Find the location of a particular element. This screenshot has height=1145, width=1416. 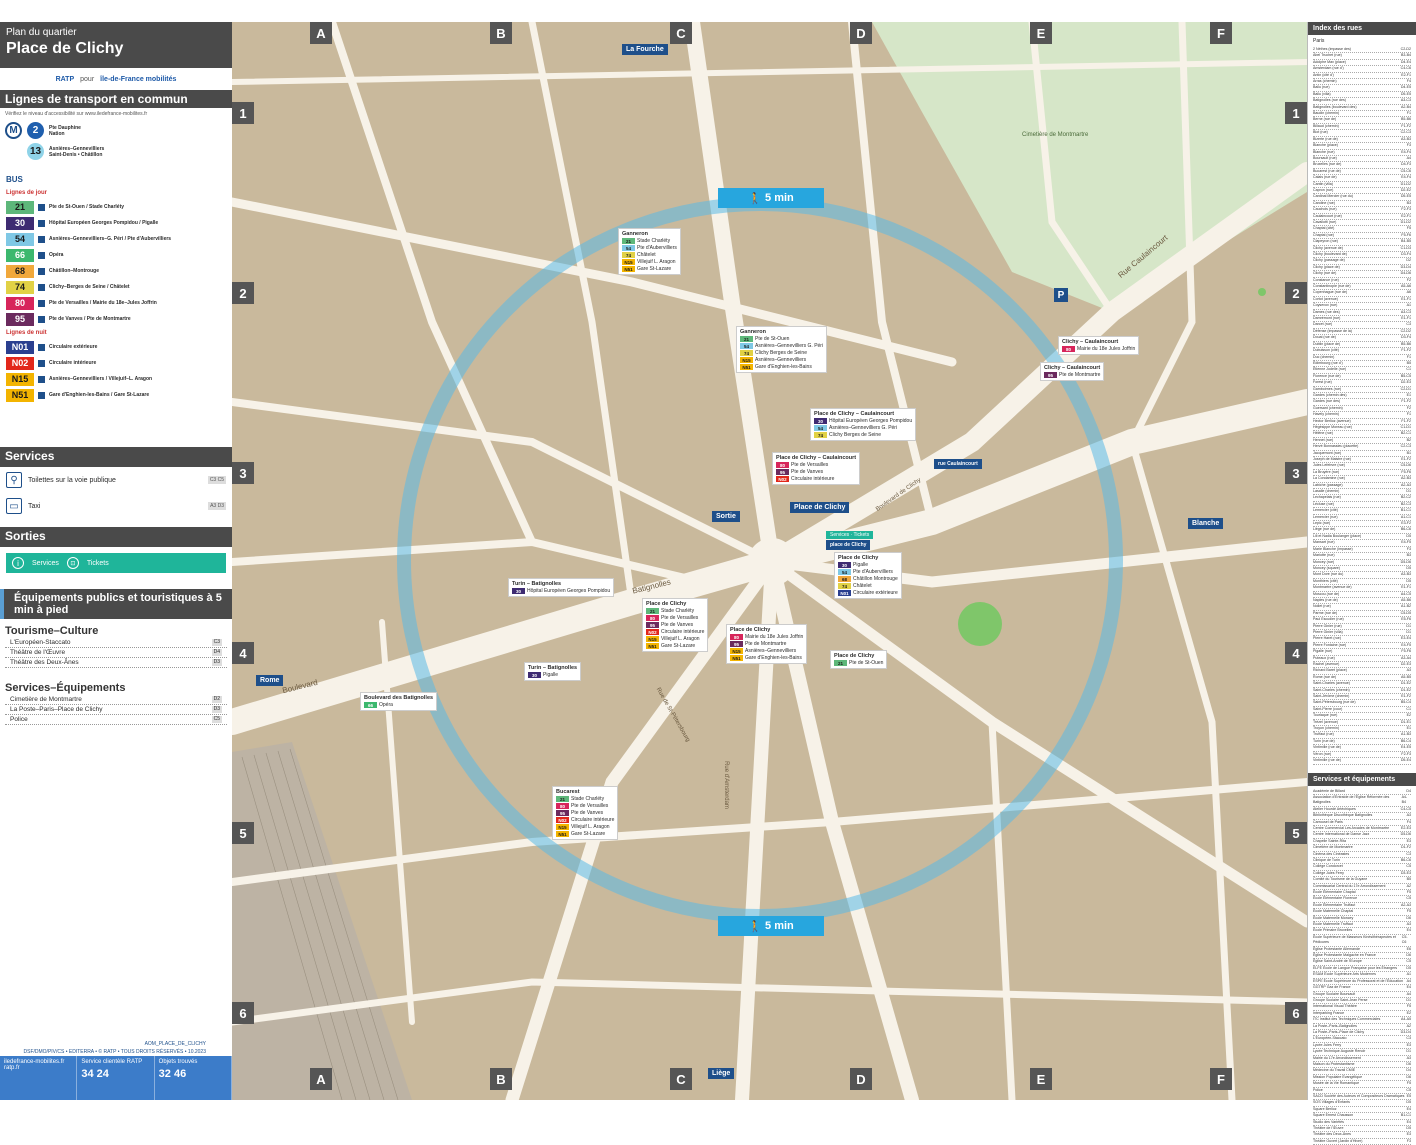

logo-pour: pour is located at coordinates (87, 79).